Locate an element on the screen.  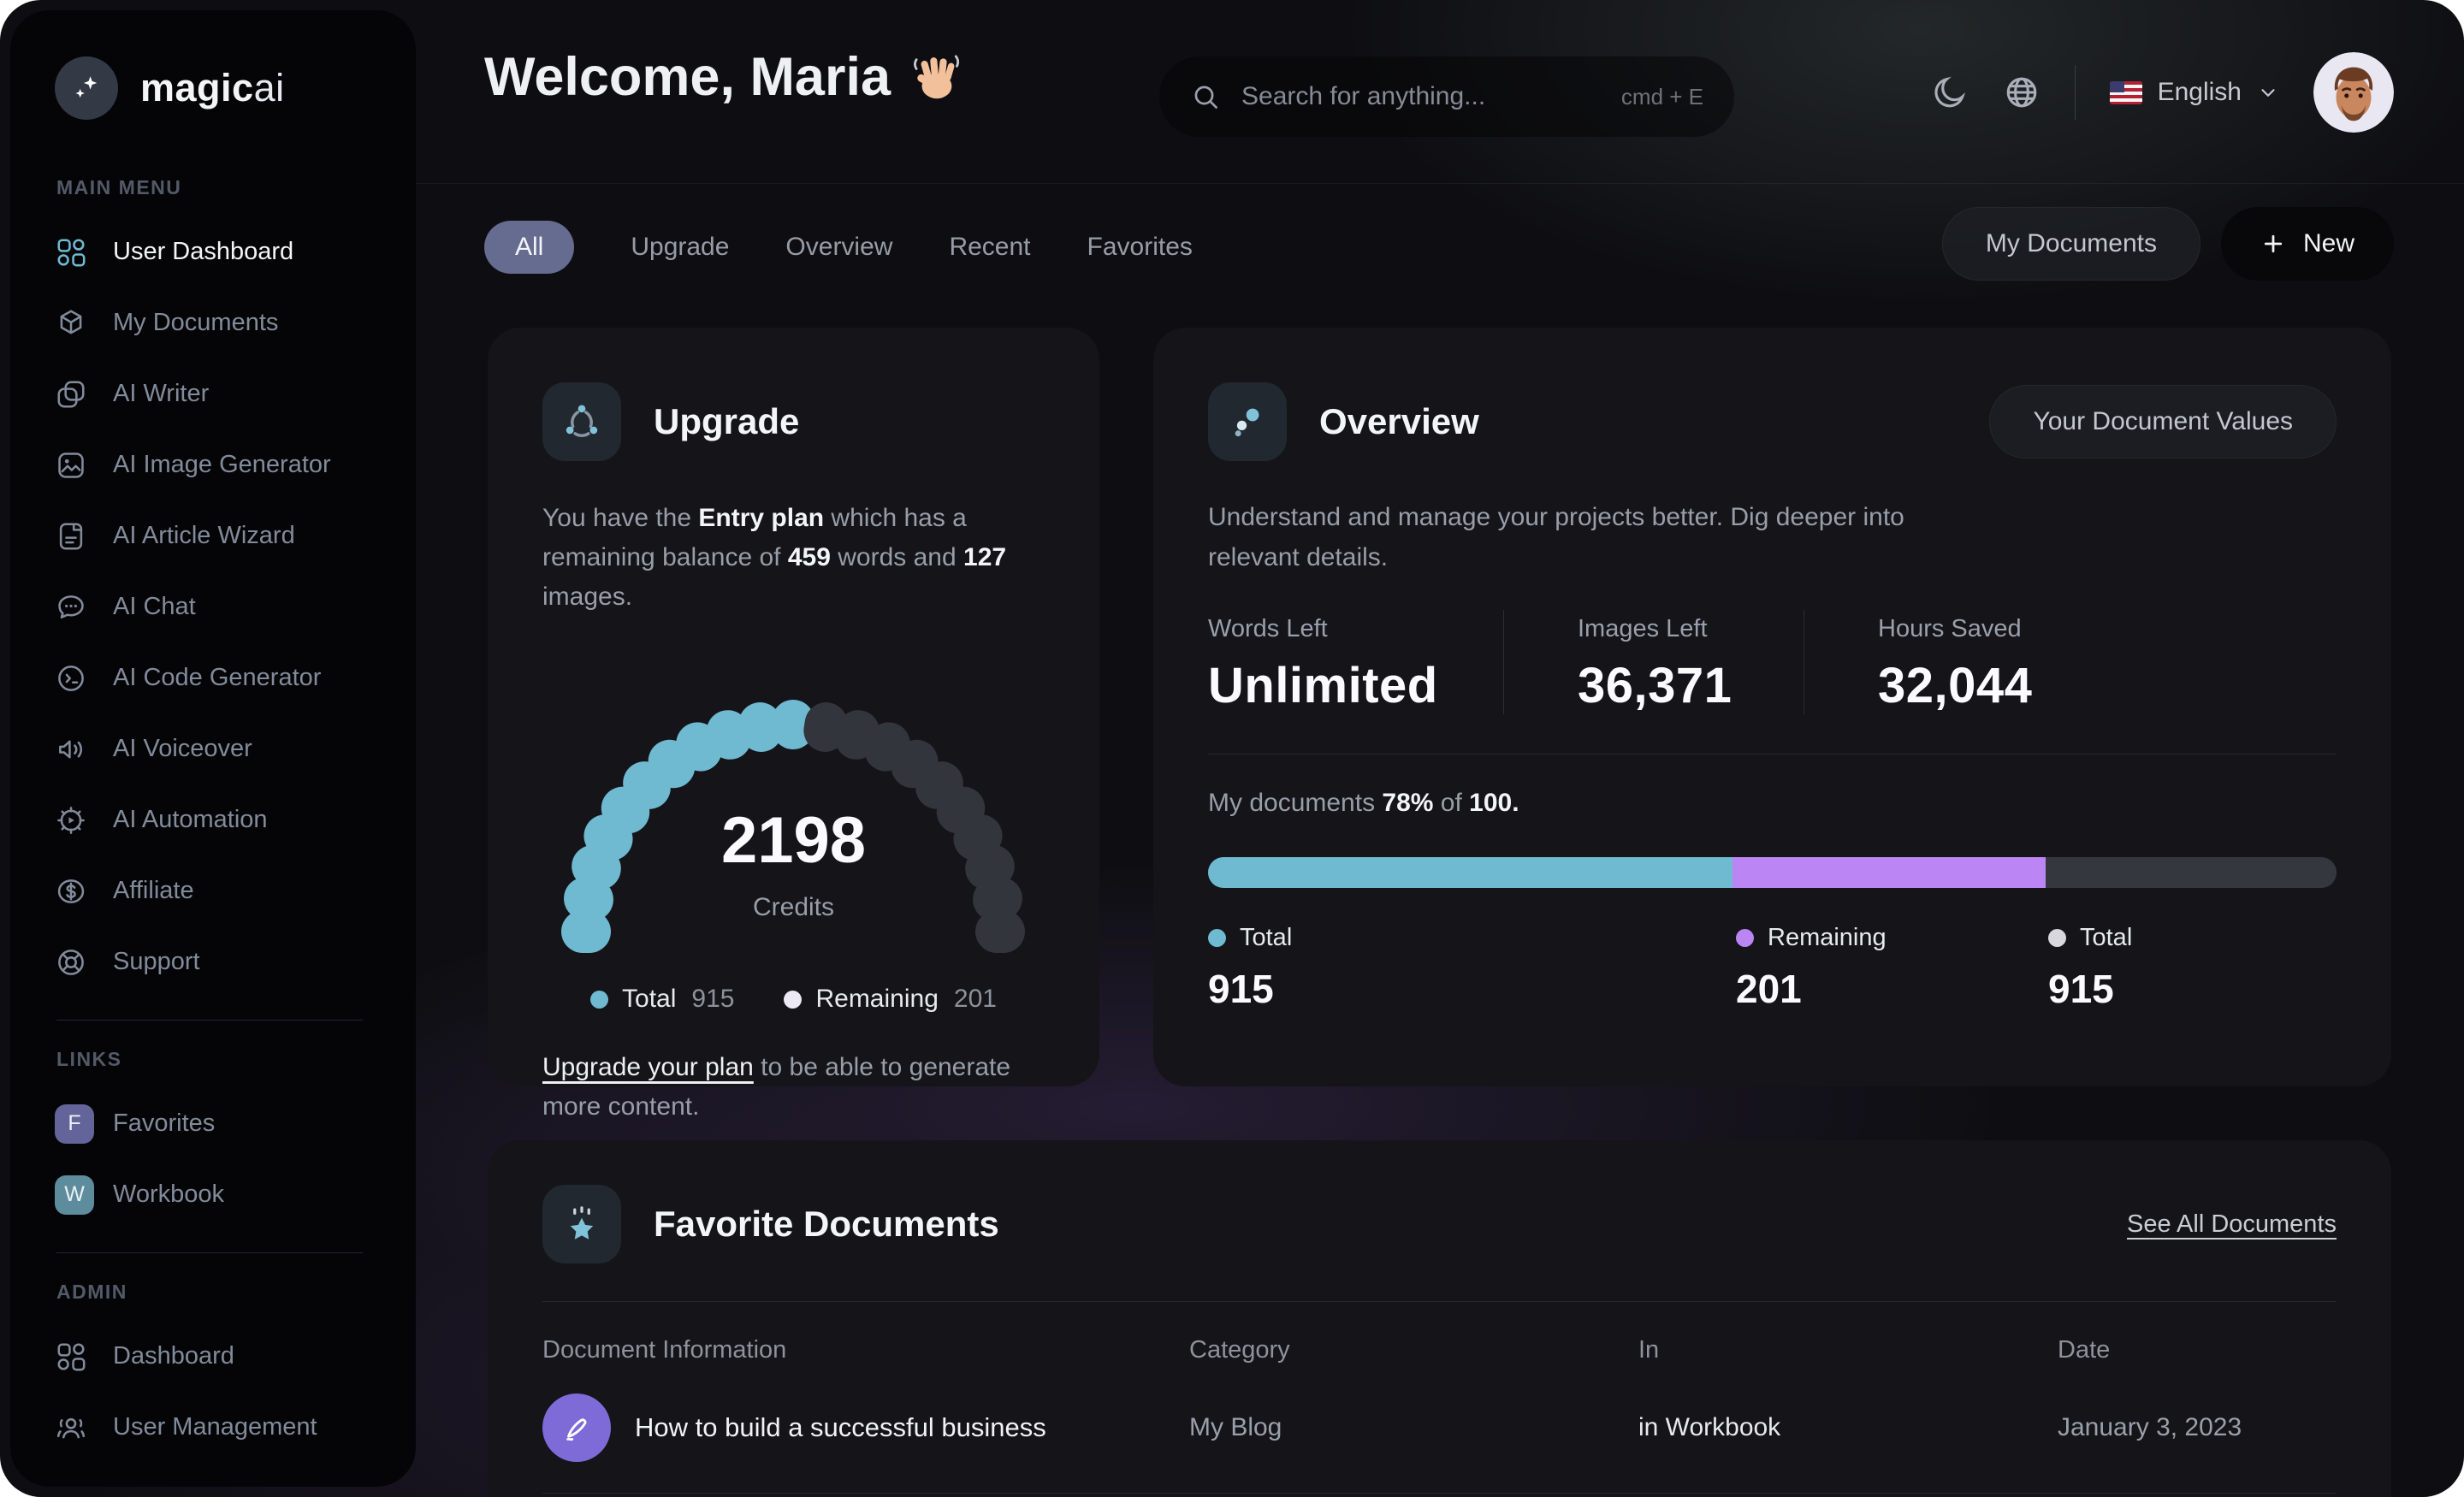
search-input is located at coordinates (1421, 96).